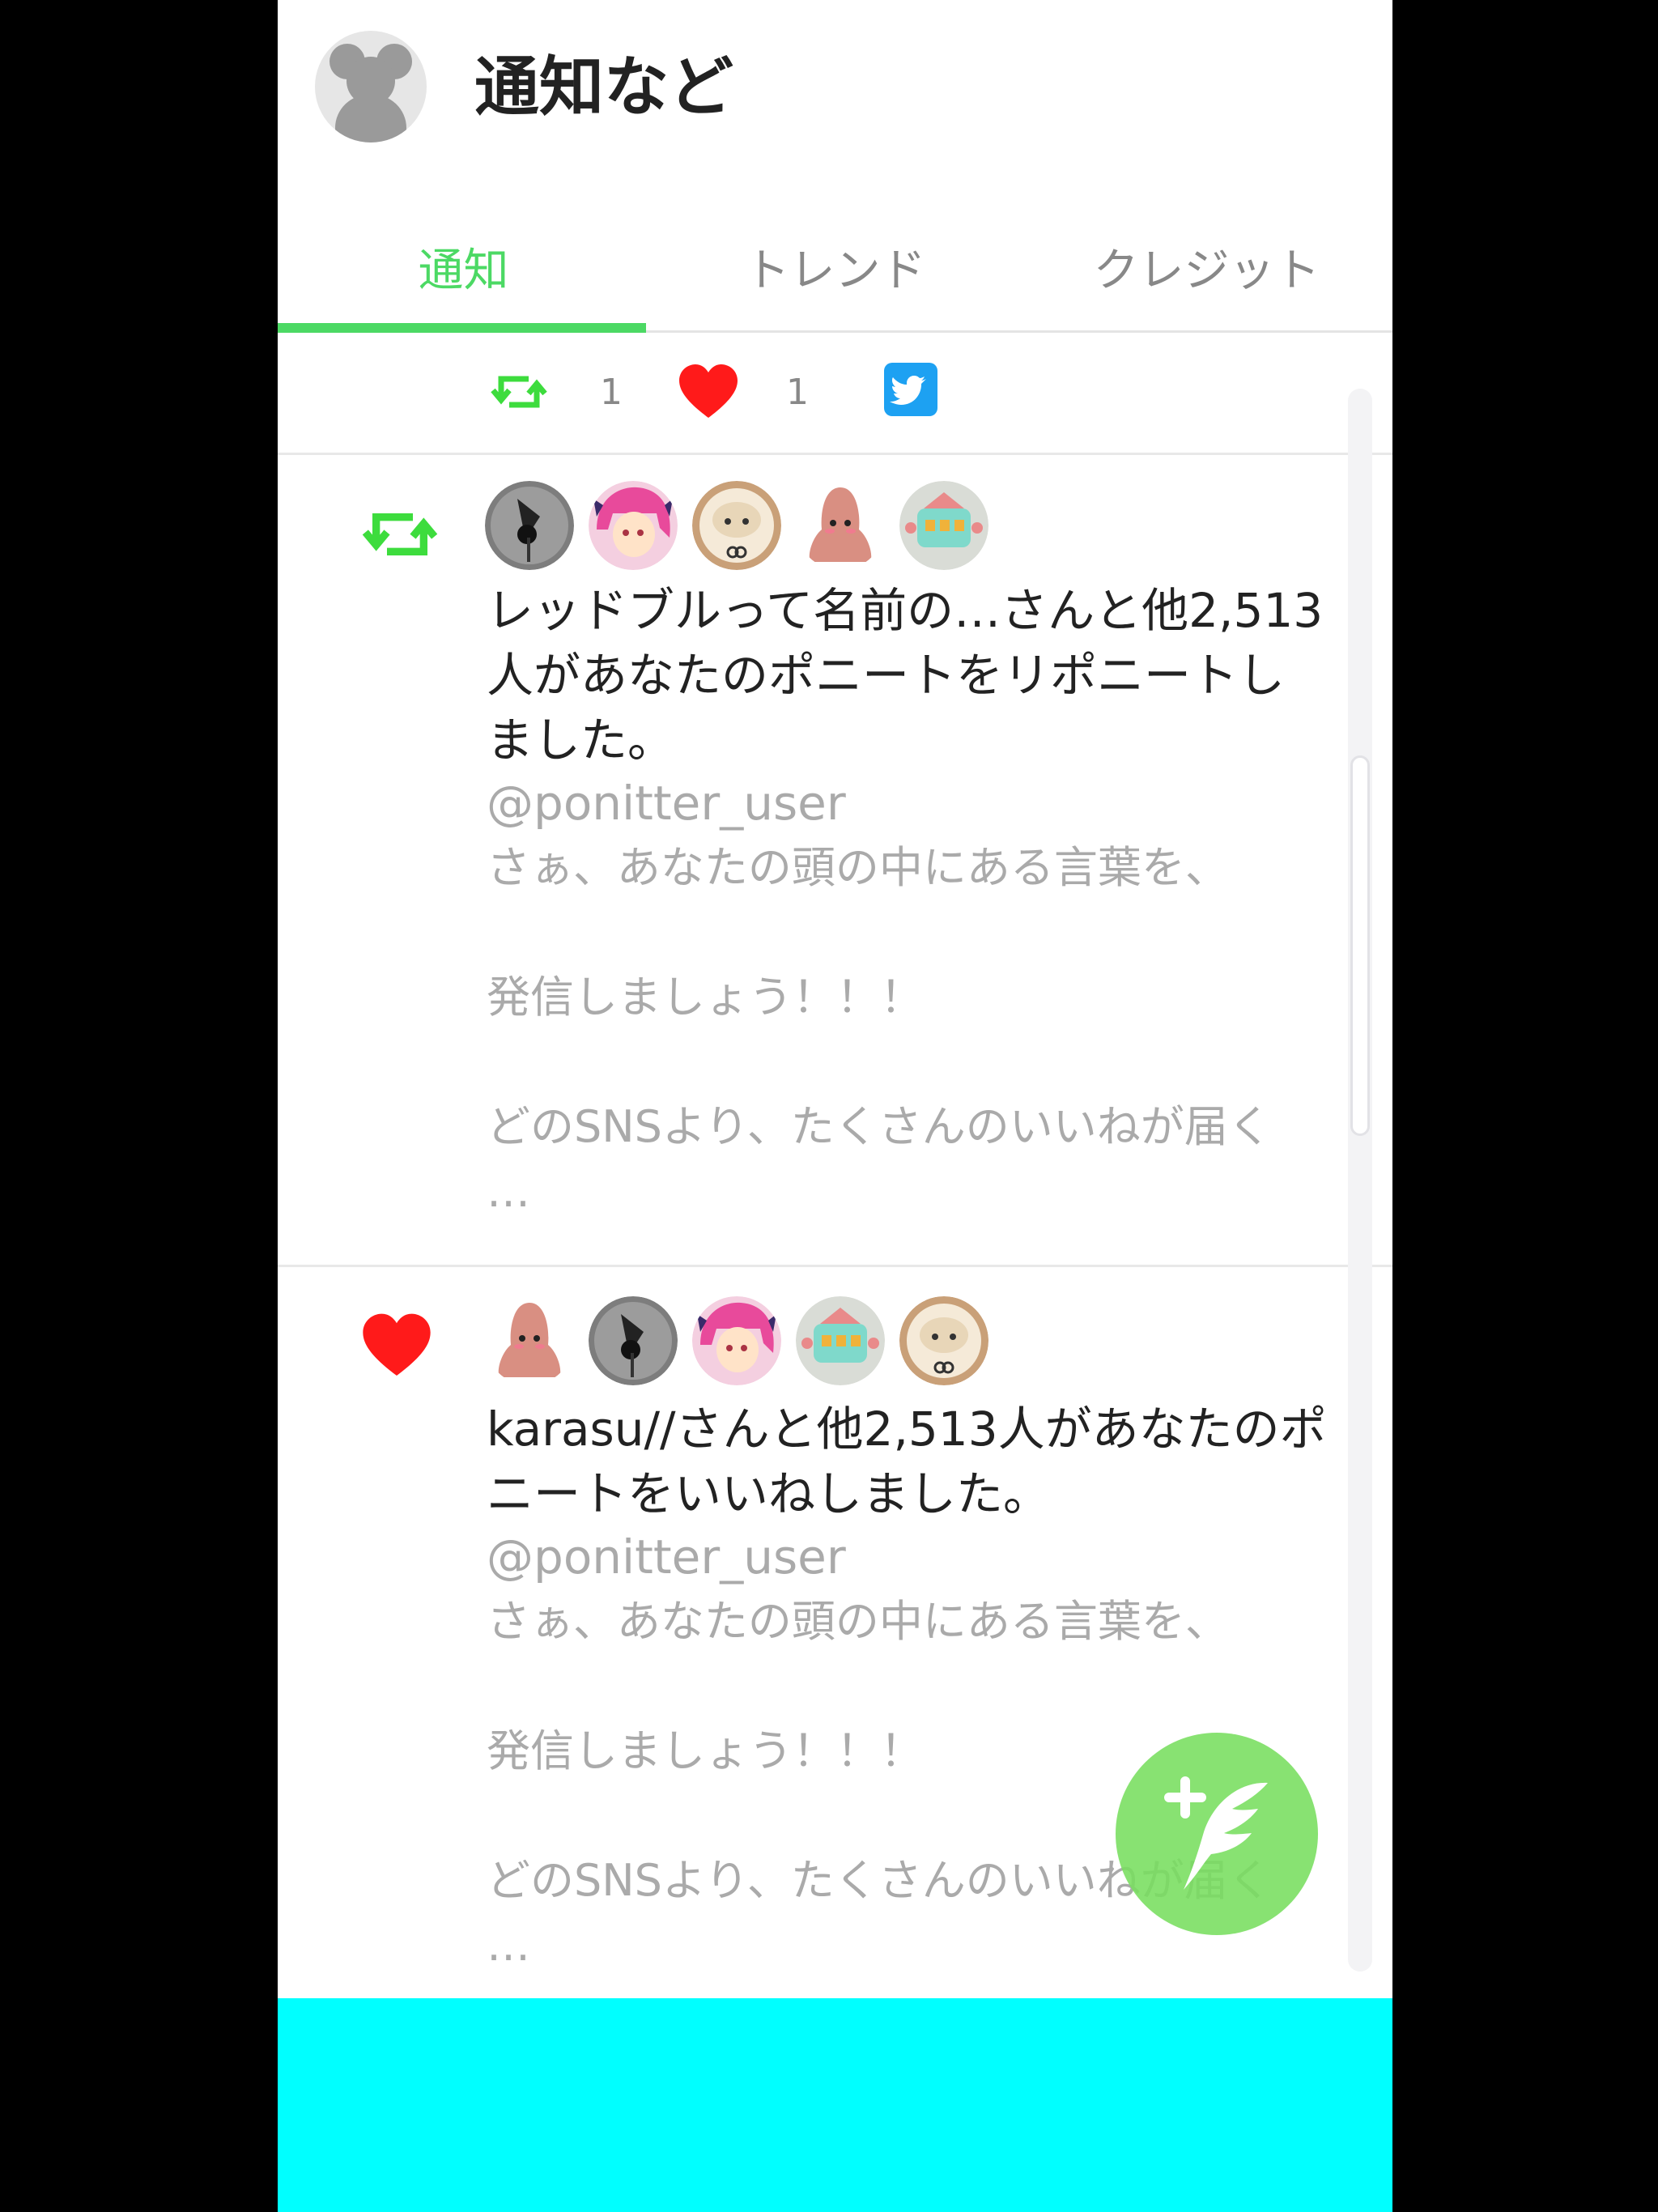 The width and height of the screenshot is (1658, 2212). Describe the element at coordinates (603, 87) in the screenshot. I see `page-title: 通知など` at that location.